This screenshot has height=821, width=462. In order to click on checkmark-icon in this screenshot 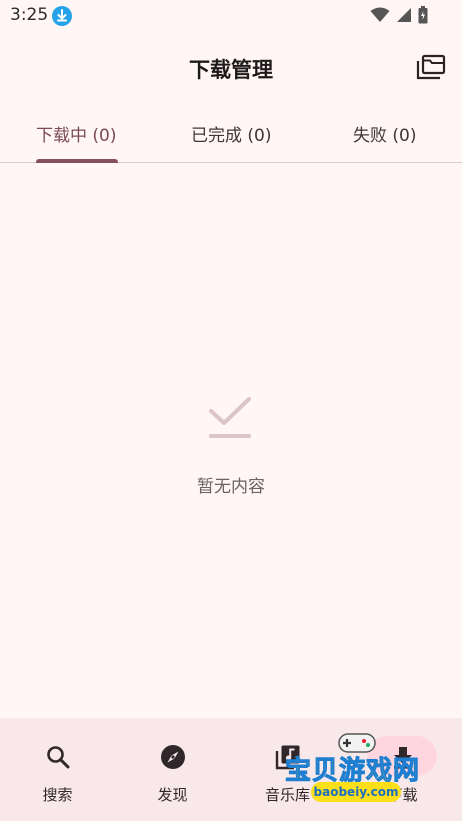, I will do `click(230, 418)`.